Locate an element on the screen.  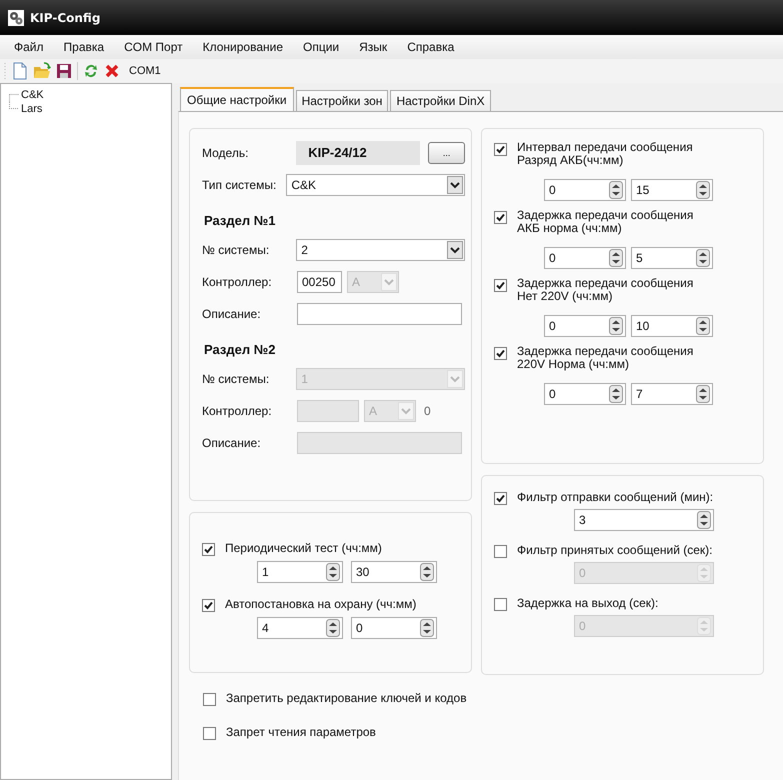
checkbox-label: Задержка передачи сообщения 220V Норма (чч:мм) is located at coordinates (605, 358).